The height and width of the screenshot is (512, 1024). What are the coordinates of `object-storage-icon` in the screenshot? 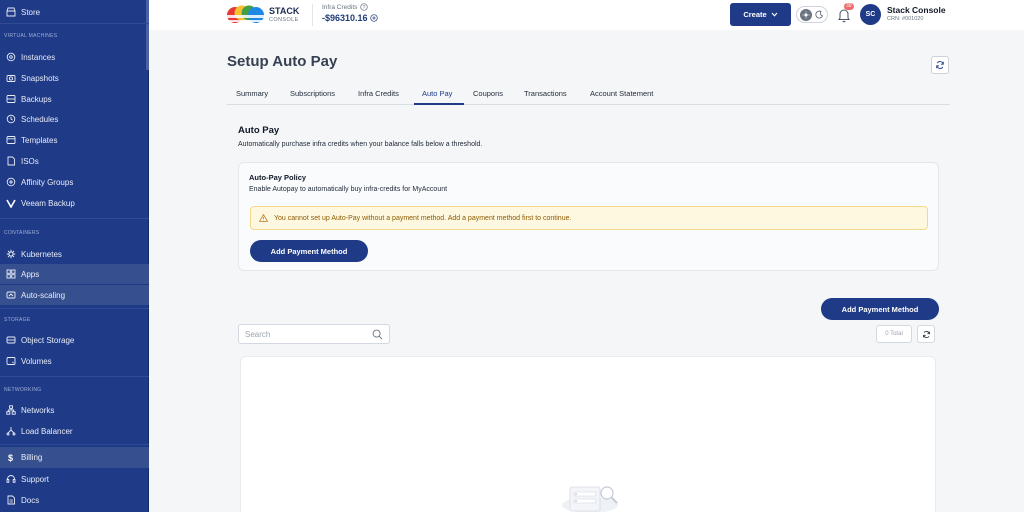 It's located at (10, 340).